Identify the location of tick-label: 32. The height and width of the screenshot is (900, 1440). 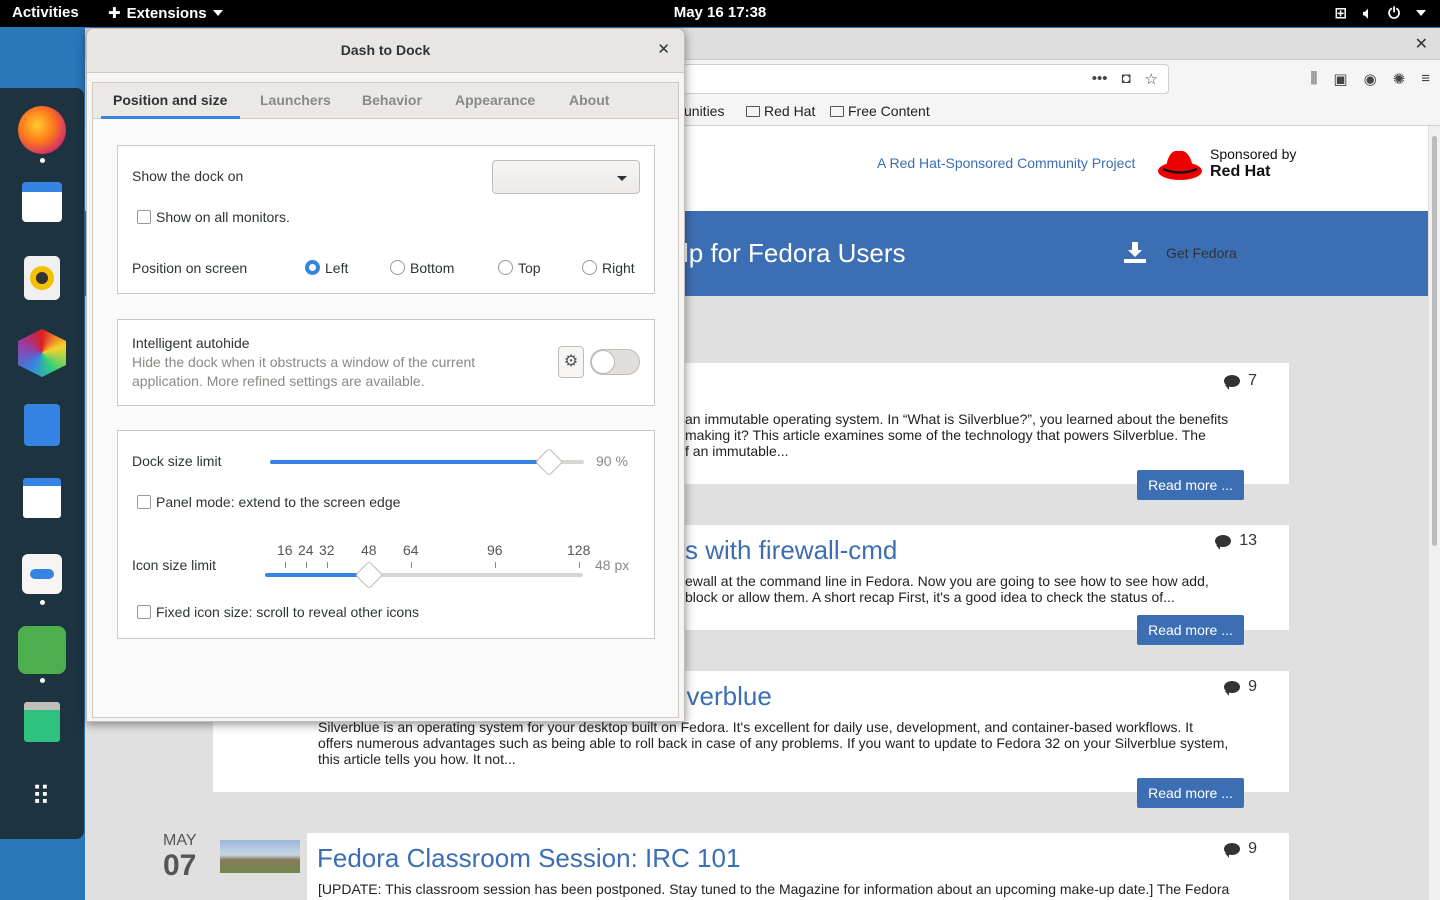
(327, 550).